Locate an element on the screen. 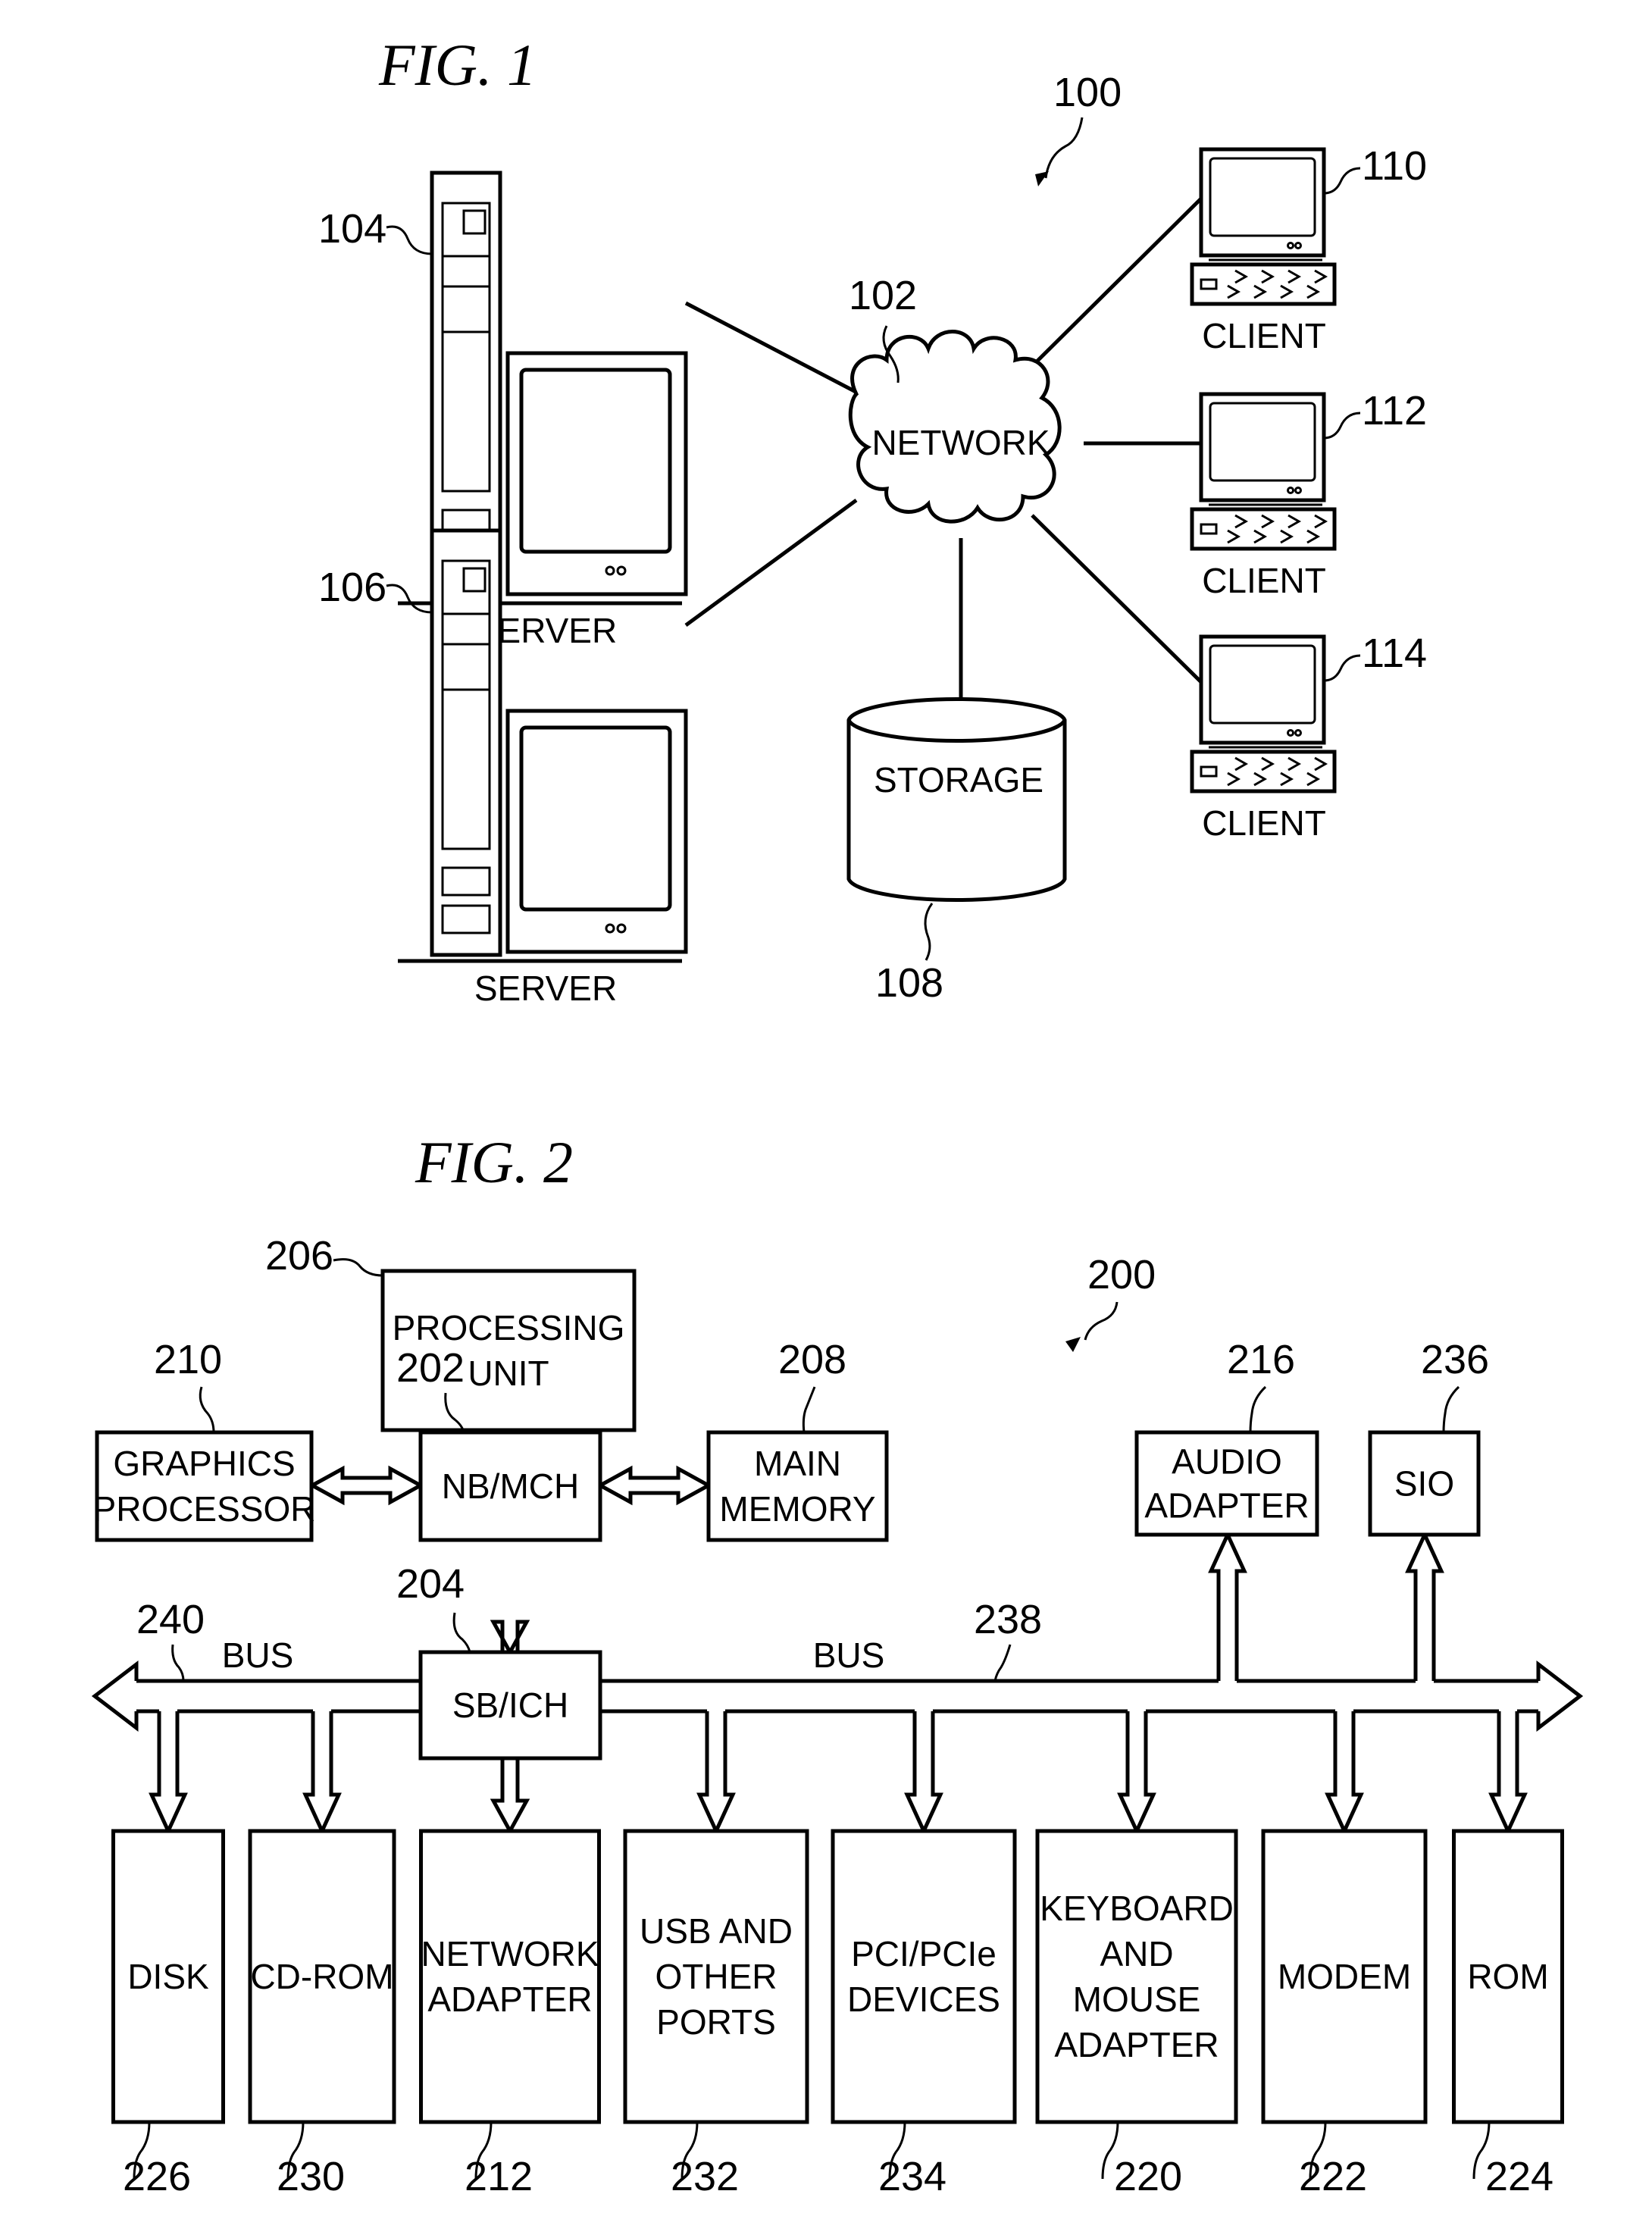 This screenshot has height=2216, width=1652. network-ref: 102 is located at coordinates (883, 295).